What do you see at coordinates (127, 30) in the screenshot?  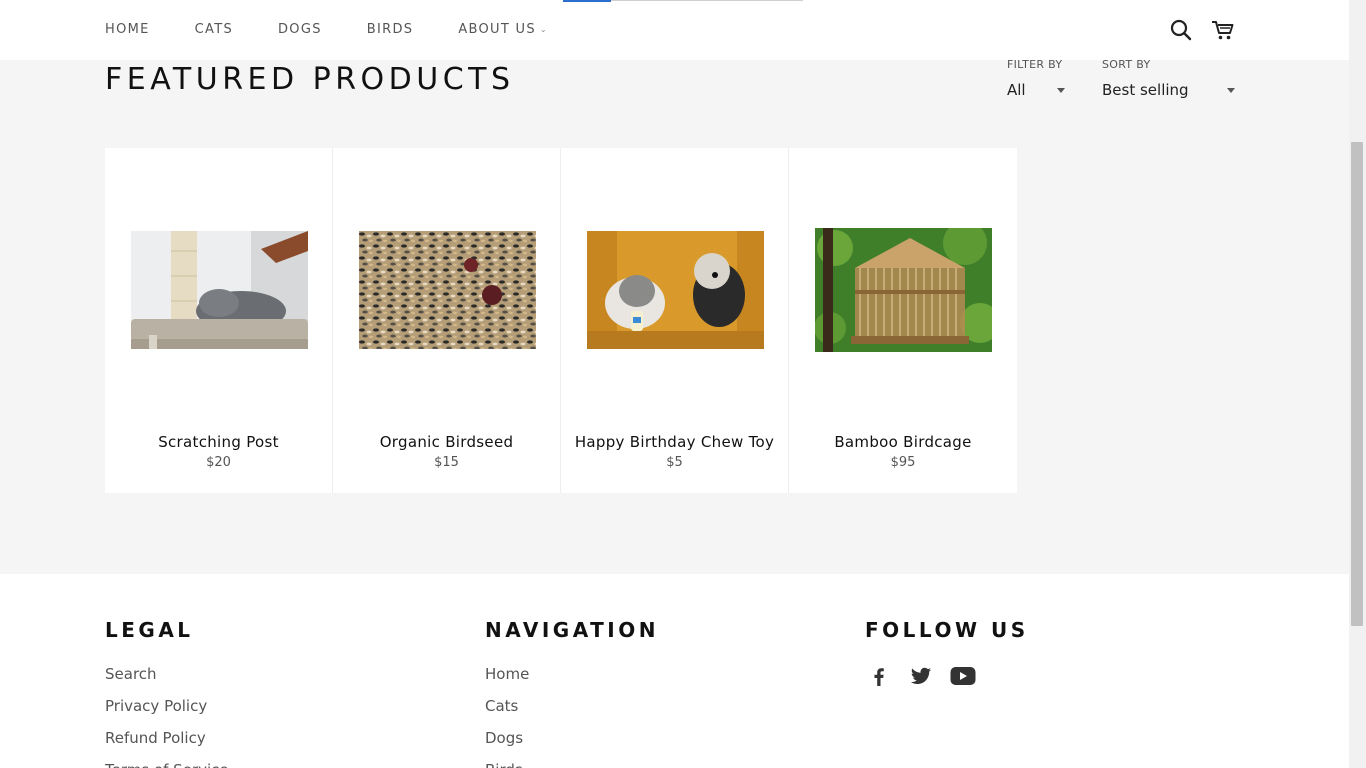 I see `nav-home: HOME` at bounding box center [127, 30].